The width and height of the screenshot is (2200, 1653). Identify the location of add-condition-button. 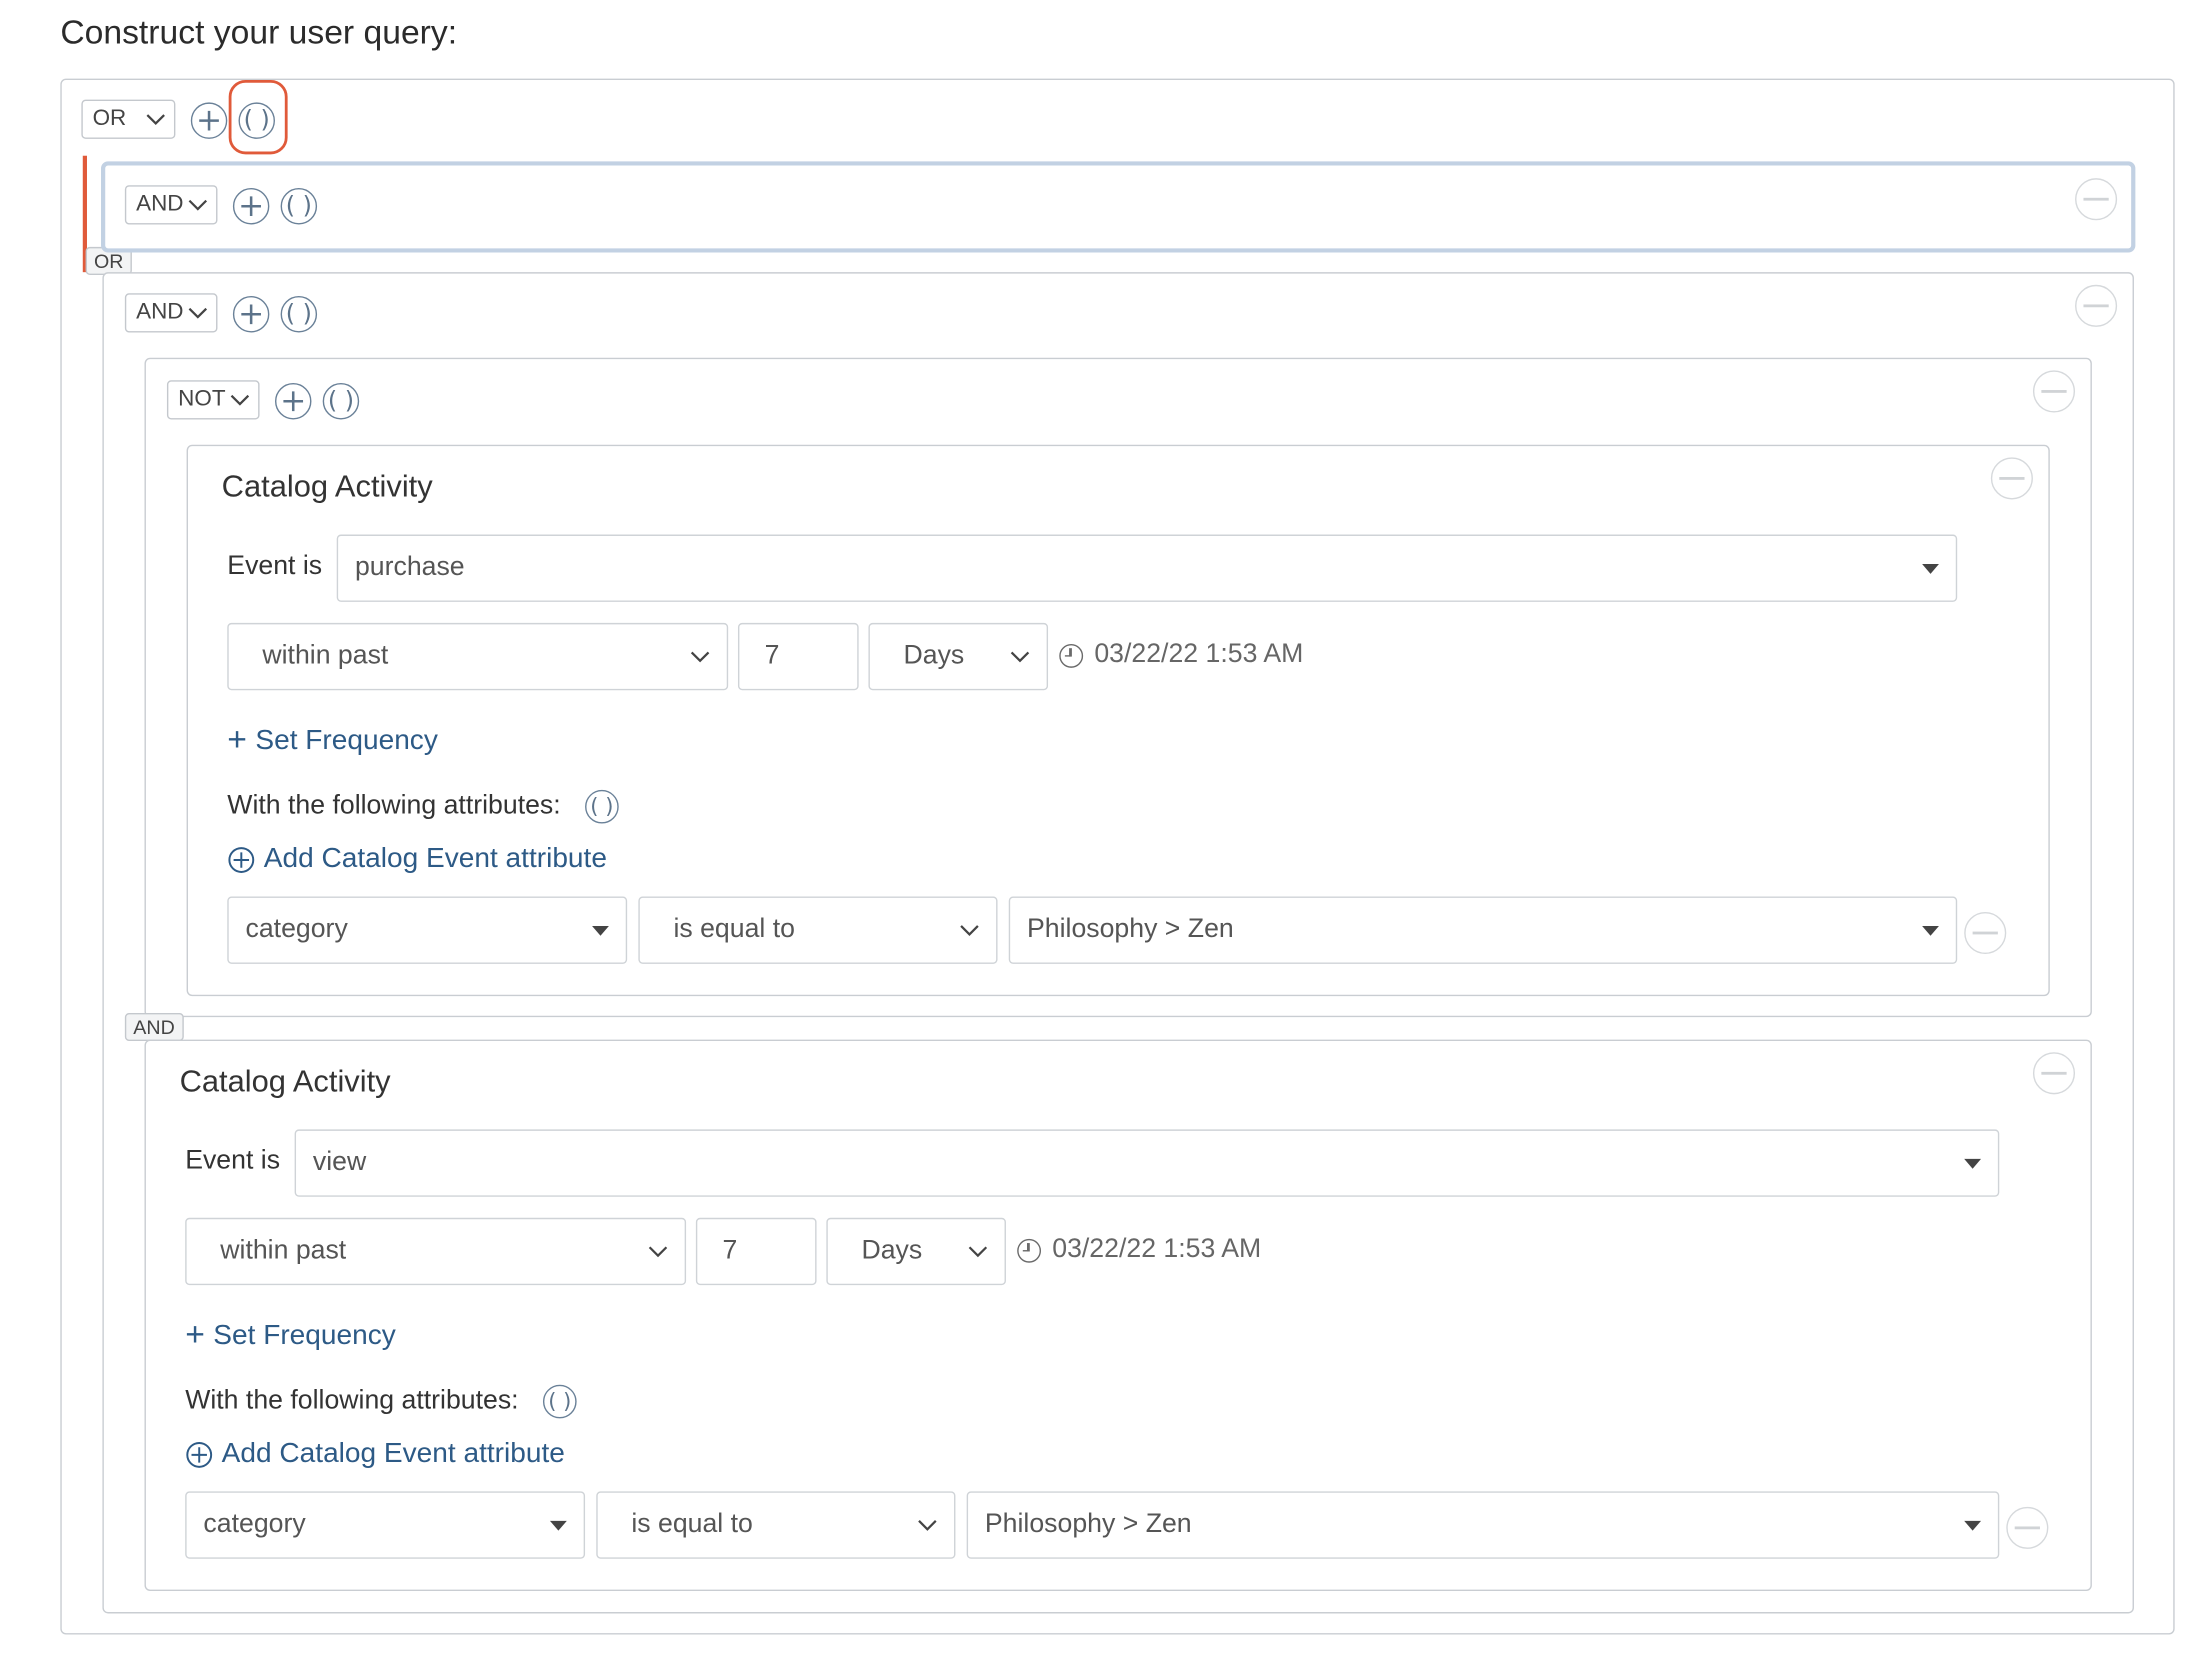
(209, 120).